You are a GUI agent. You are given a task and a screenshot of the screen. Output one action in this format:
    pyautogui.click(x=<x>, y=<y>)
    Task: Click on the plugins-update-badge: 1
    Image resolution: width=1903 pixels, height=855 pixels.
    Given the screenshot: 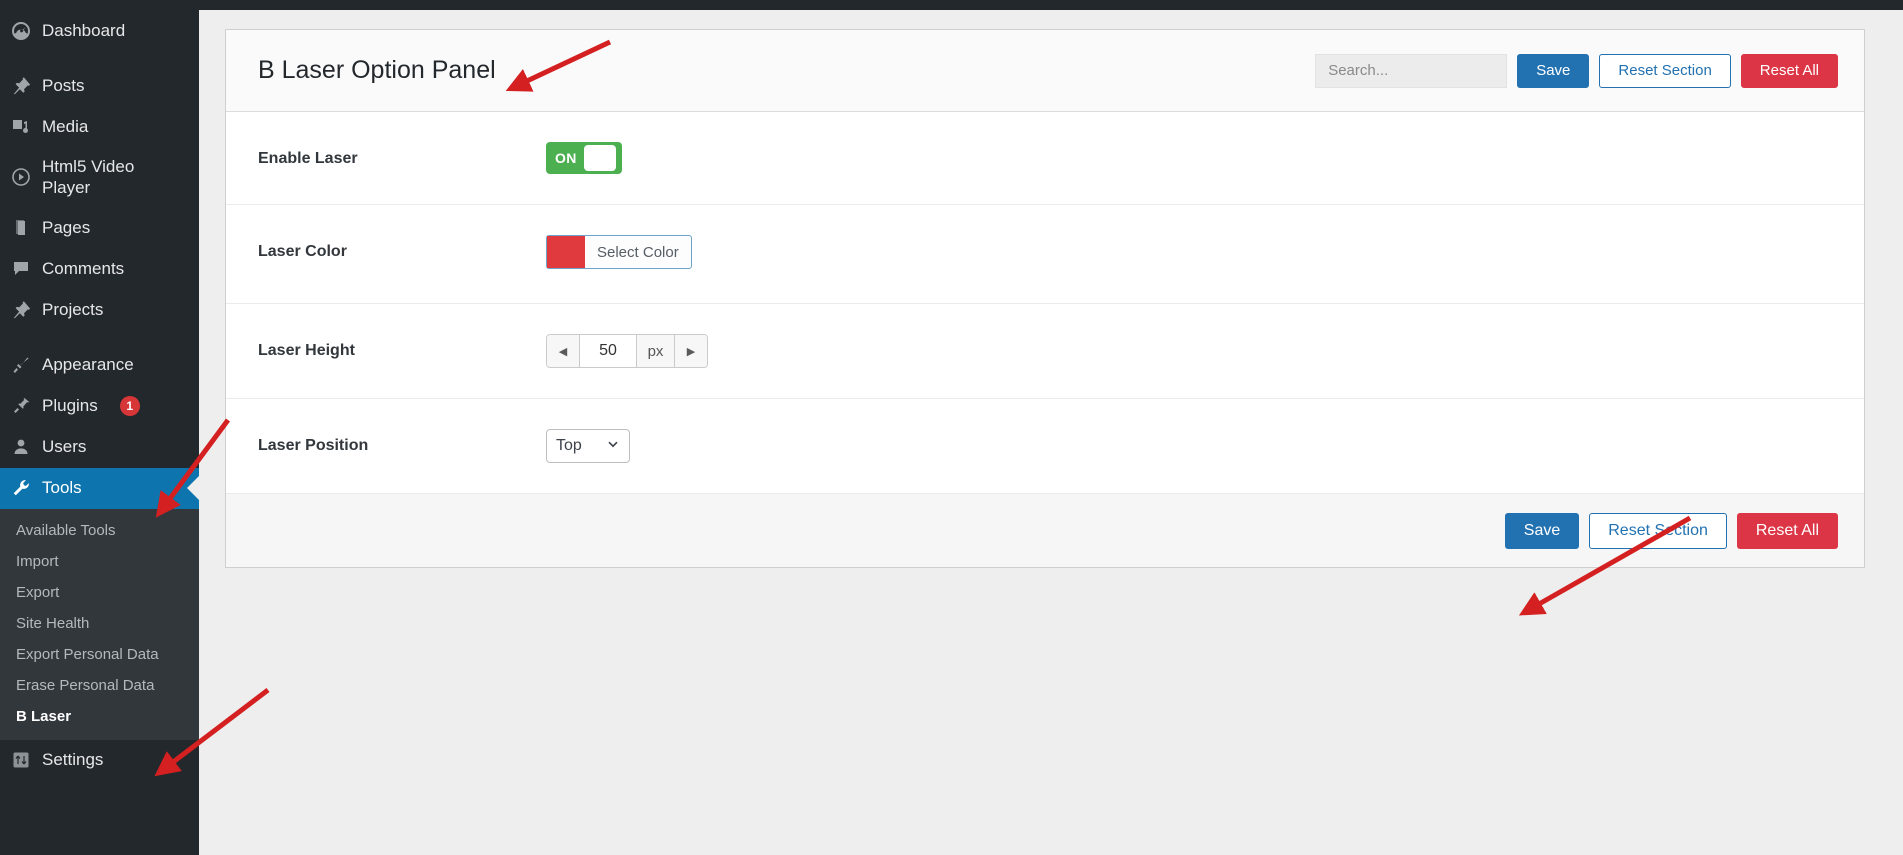 What is the action you would take?
    pyautogui.click(x=129, y=406)
    